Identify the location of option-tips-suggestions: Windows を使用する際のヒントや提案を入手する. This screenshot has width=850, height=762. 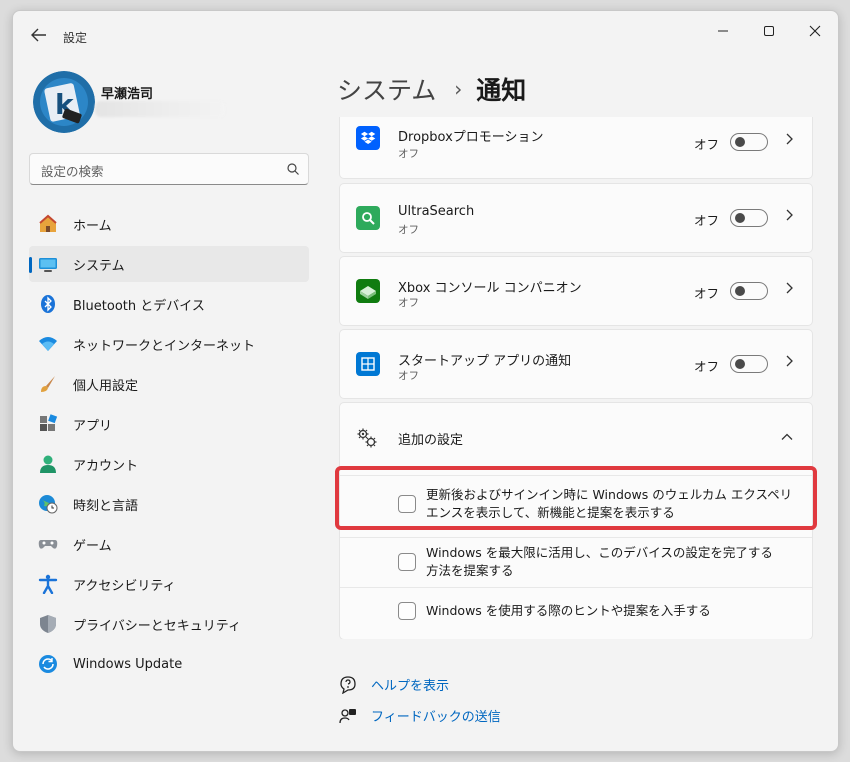
(576, 612).